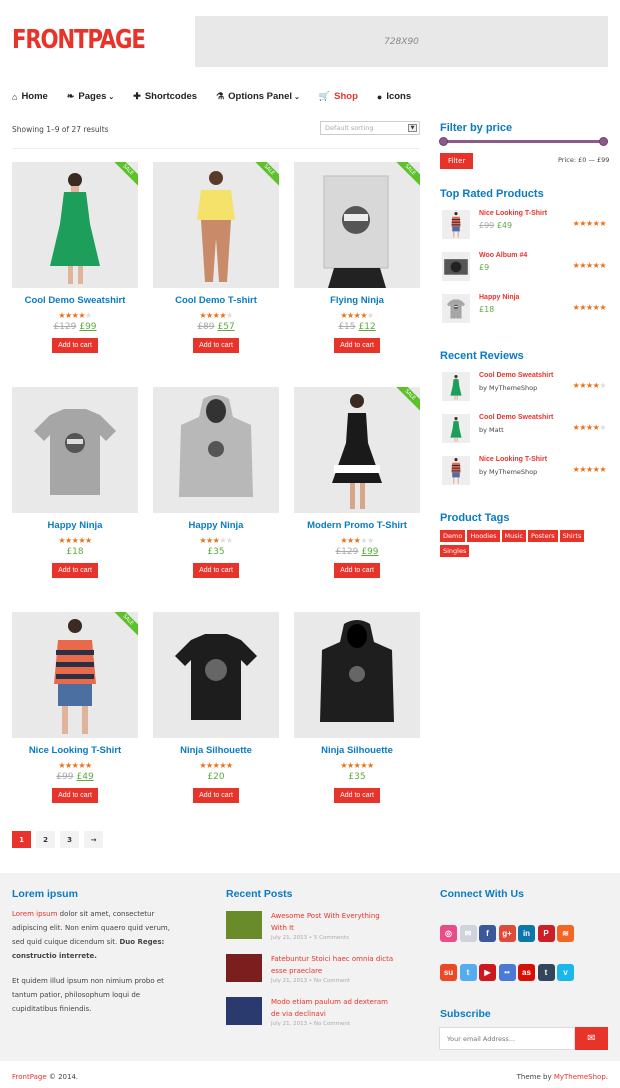  I want to click on item-name: Happy Ninja, so click(499, 297).